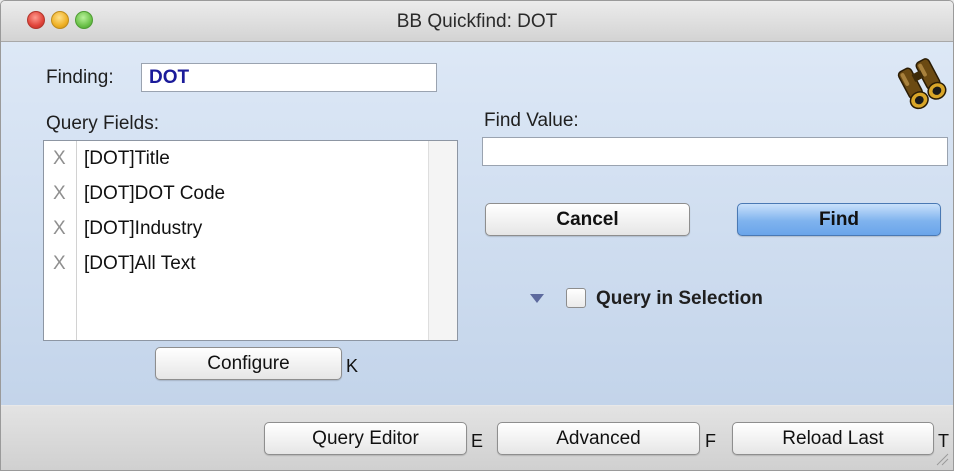 Image resolution: width=954 pixels, height=471 pixels. What do you see at coordinates (942, 459) in the screenshot?
I see `resize-grip-icon` at bounding box center [942, 459].